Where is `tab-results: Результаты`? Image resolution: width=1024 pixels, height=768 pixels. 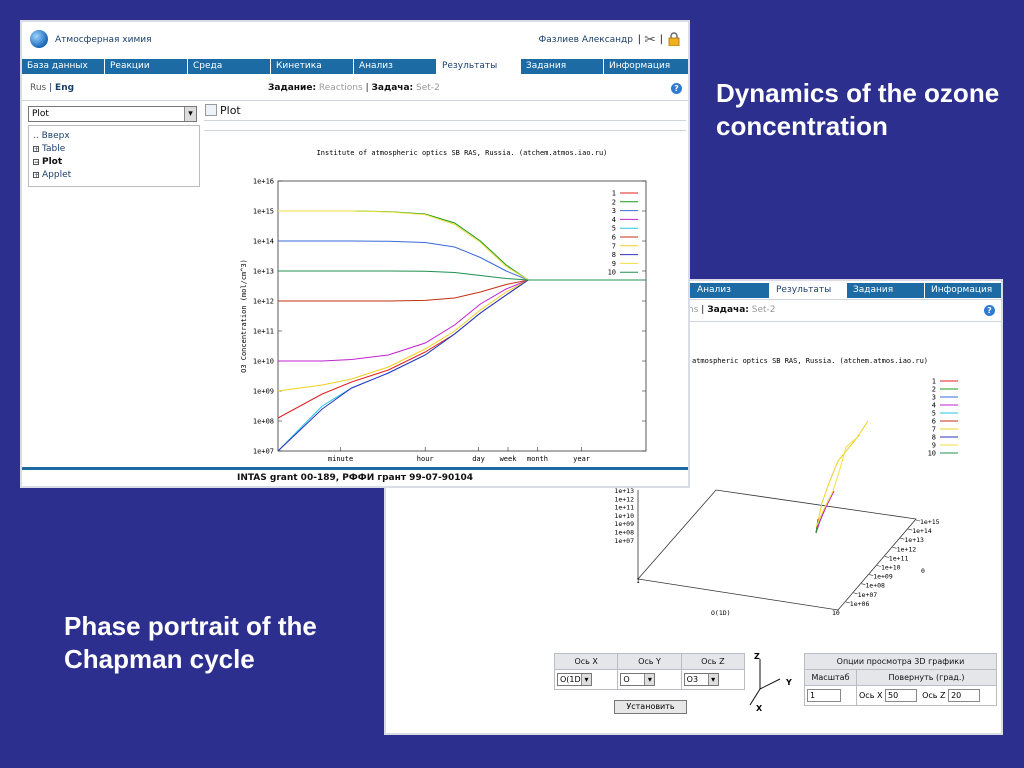 tab-results: Результаты is located at coordinates (479, 66).